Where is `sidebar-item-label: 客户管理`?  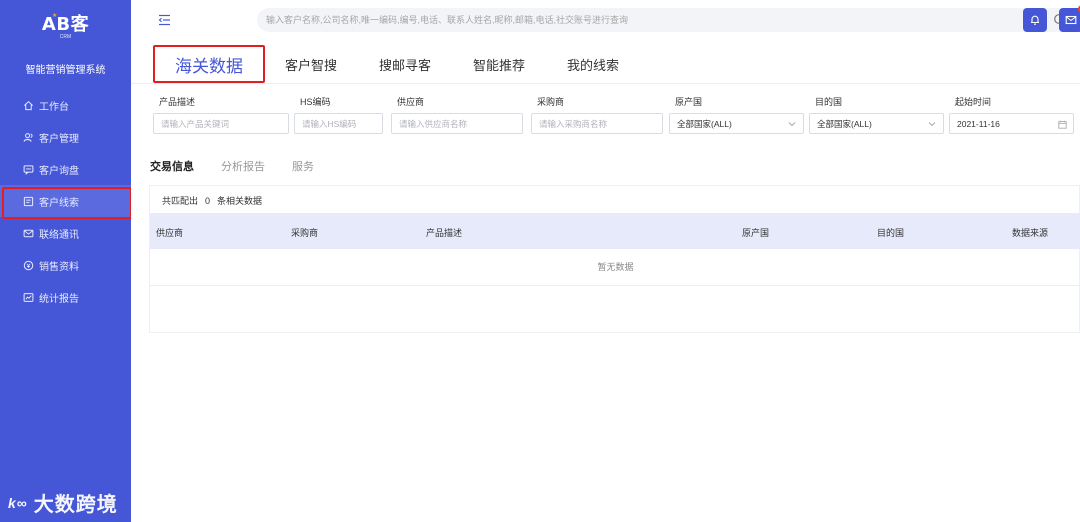
sidebar-item-label: 客户管理 is located at coordinates (59, 139).